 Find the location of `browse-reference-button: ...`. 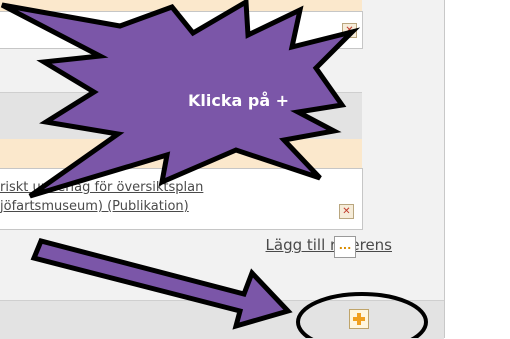

browse-reference-button: ... is located at coordinates (345, 247).